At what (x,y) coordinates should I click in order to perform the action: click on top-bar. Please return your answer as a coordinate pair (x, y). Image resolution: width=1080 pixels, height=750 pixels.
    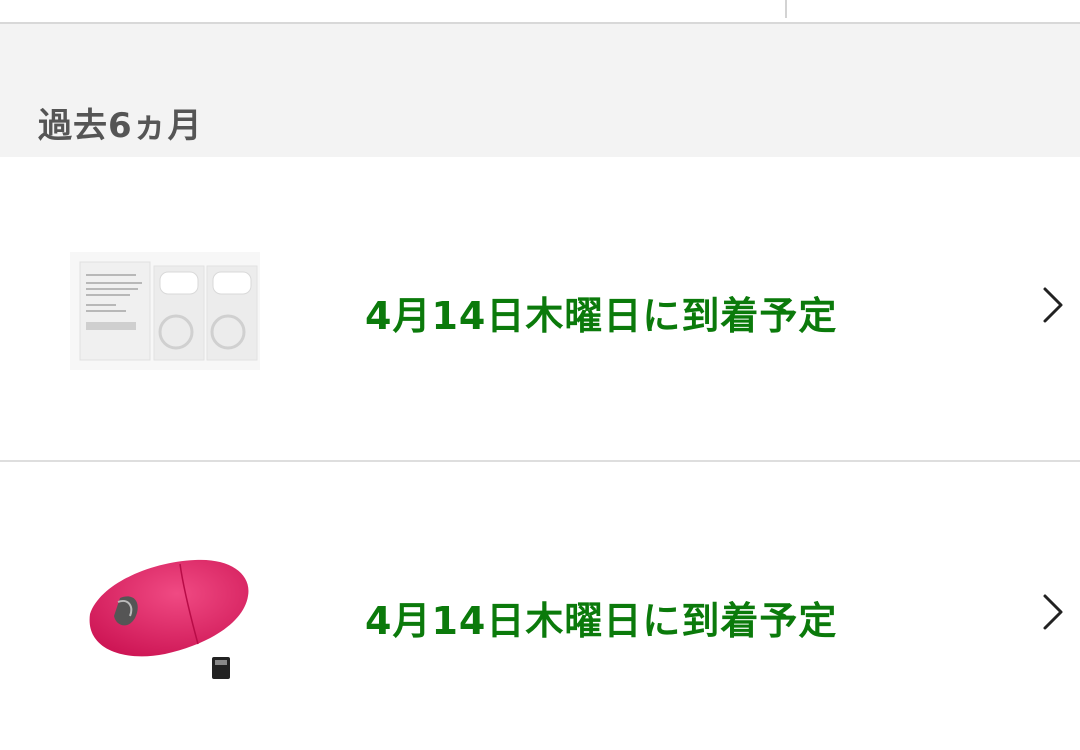
    Looking at the image, I should click on (540, 12).